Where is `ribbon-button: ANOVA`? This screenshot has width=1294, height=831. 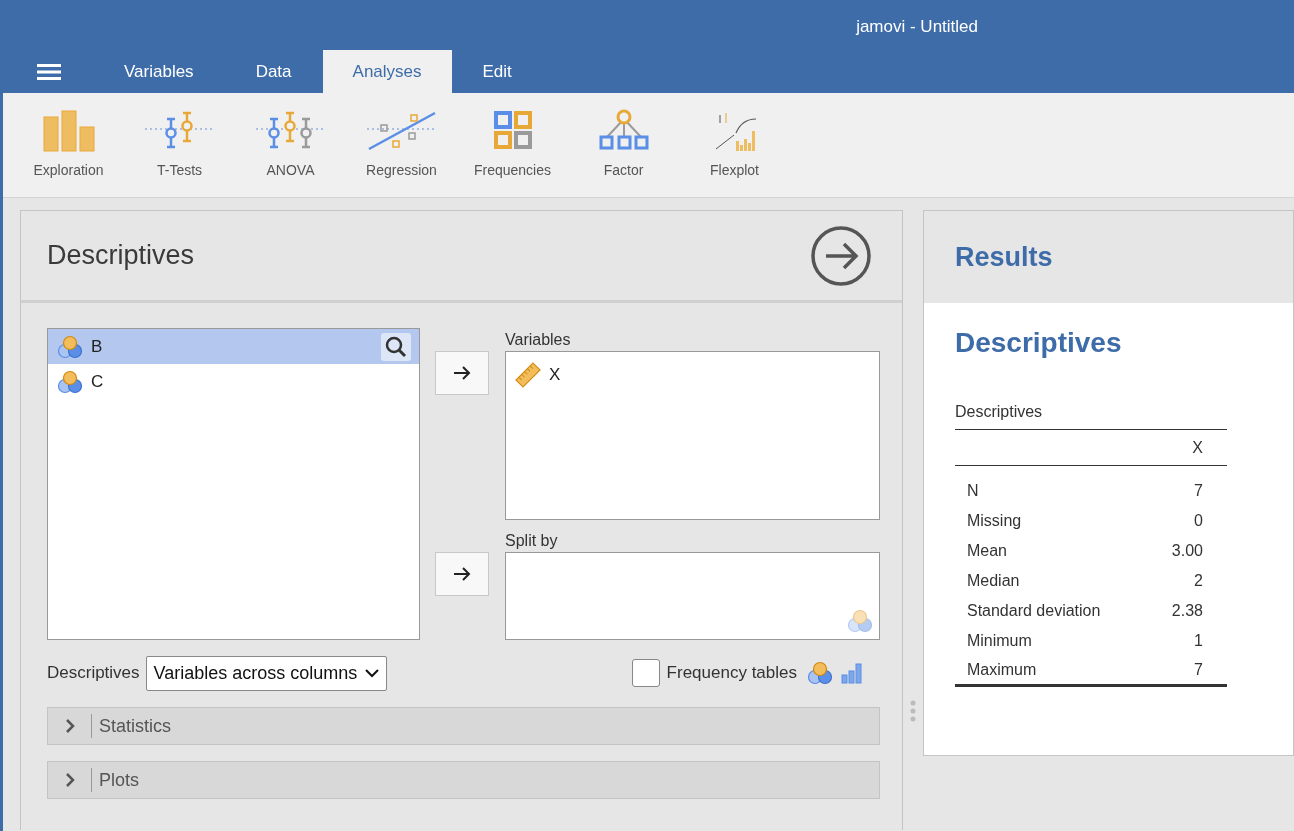
ribbon-button: ANOVA is located at coordinates (290, 145).